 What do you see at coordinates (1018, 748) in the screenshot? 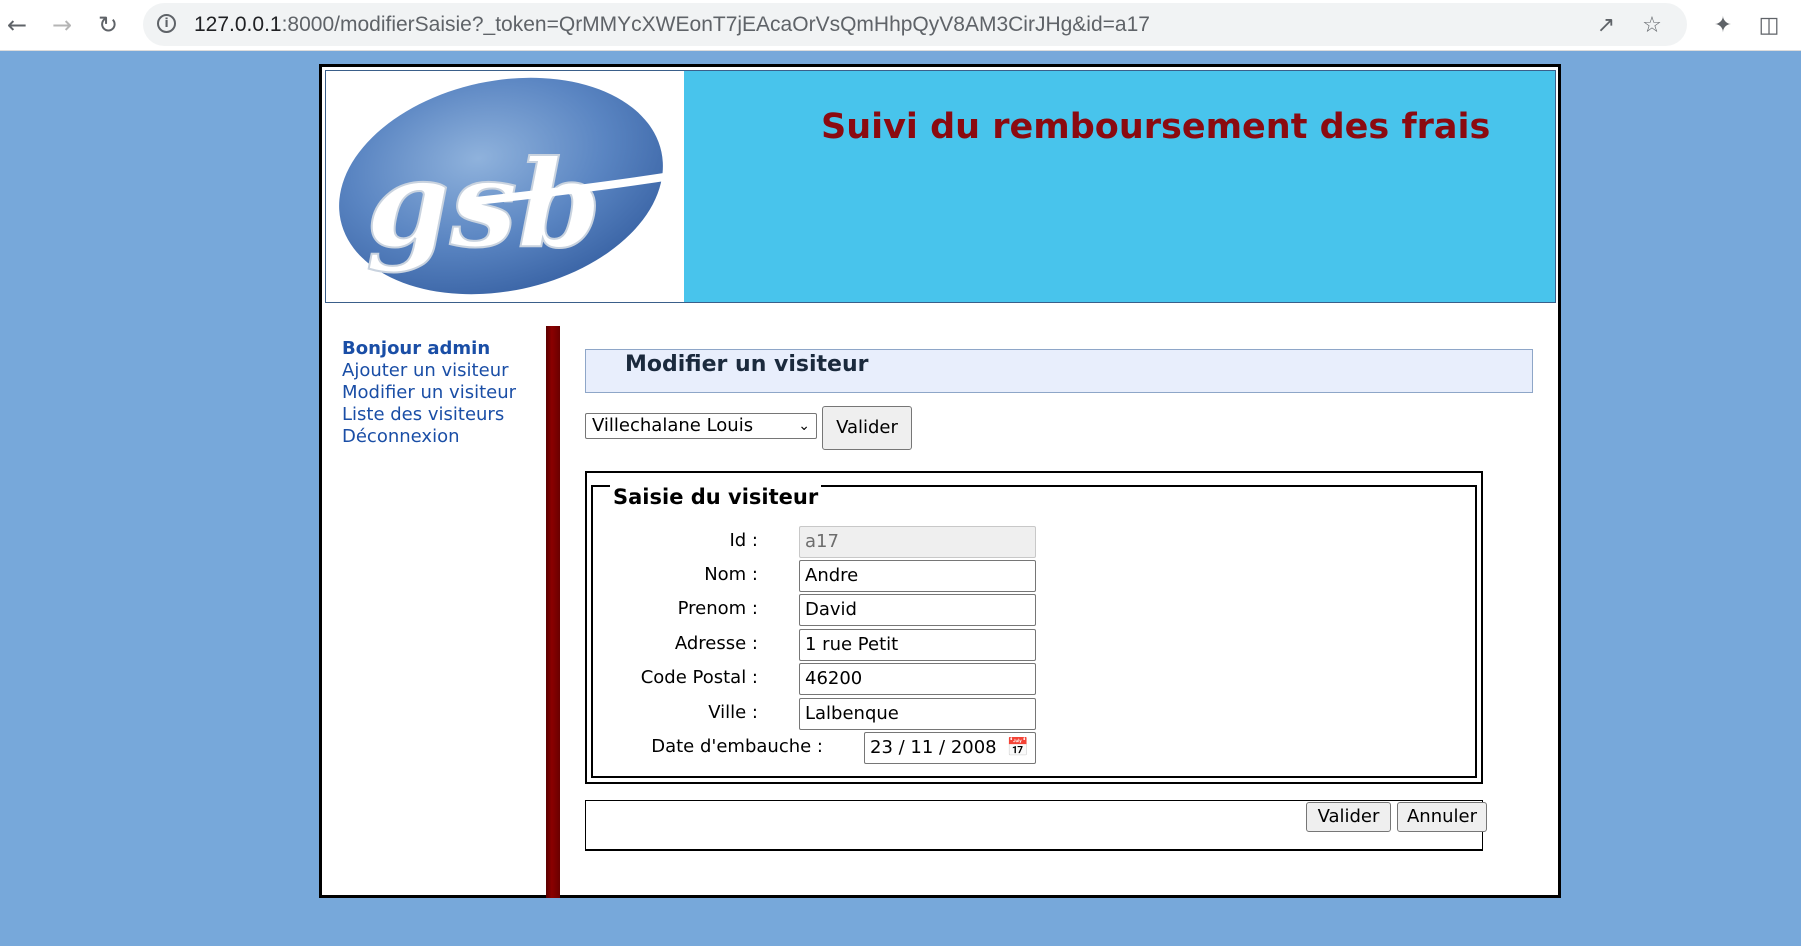
I see `calendar-icon: 📅` at bounding box center [1018, 748].